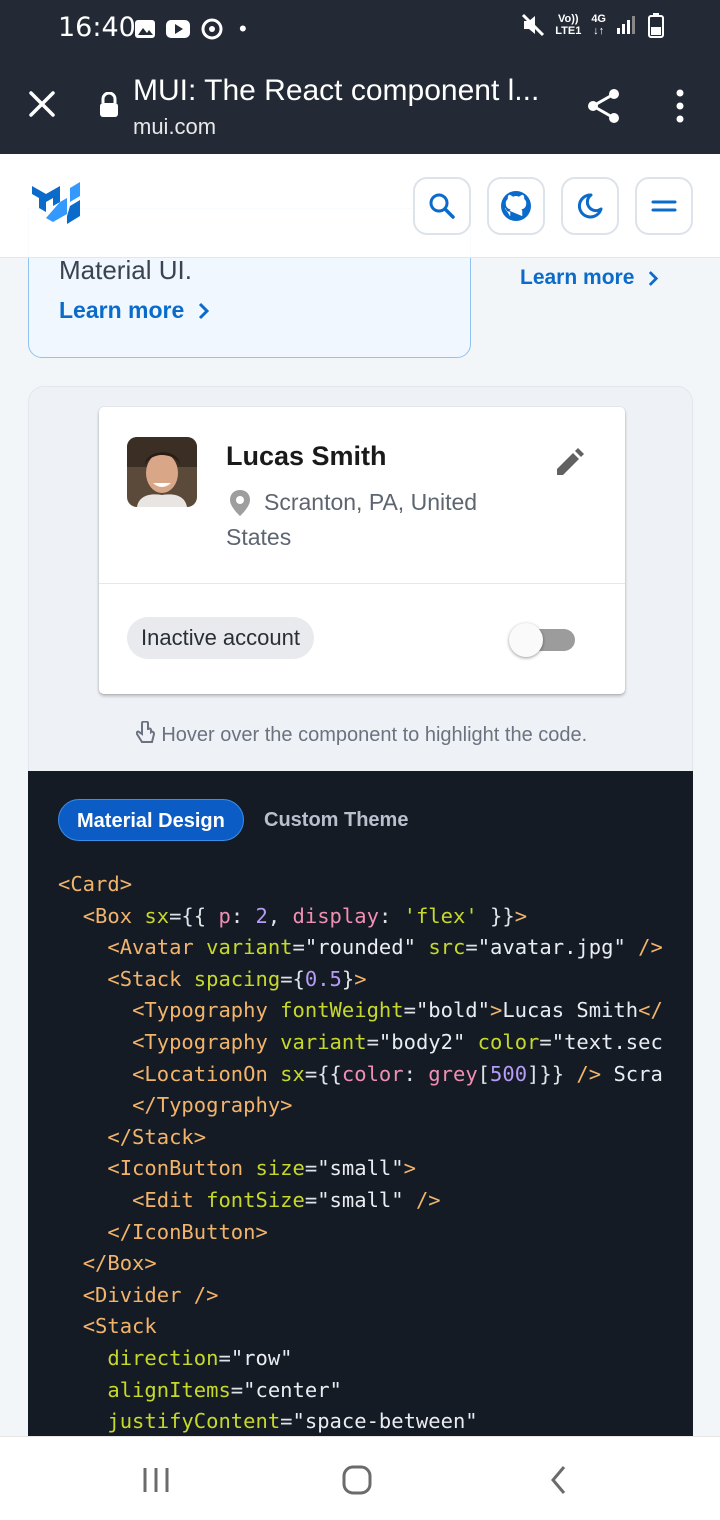 This screenshot has height=1520, width=720. I want to click on signal-type: 4G ↓↑, so click(598, 25).